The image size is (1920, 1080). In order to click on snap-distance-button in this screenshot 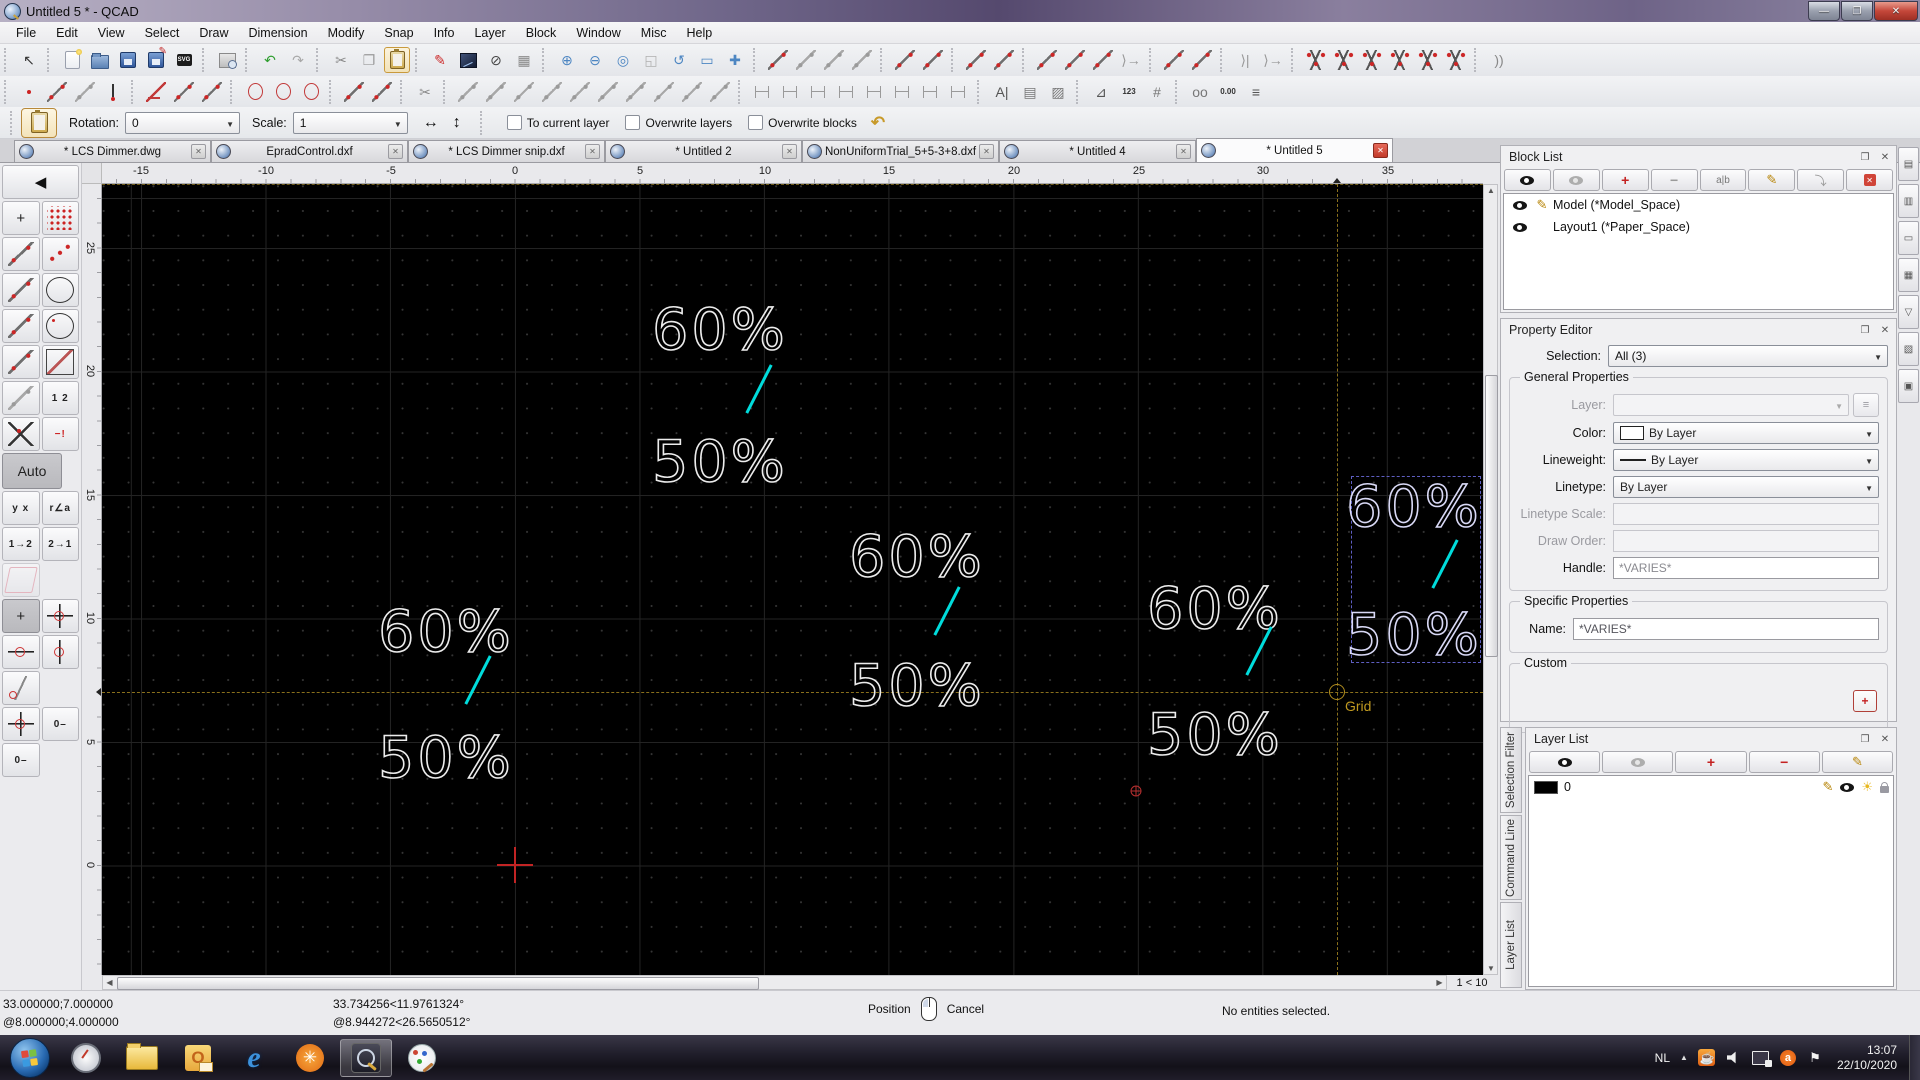, I will do `click(834, 60)`.